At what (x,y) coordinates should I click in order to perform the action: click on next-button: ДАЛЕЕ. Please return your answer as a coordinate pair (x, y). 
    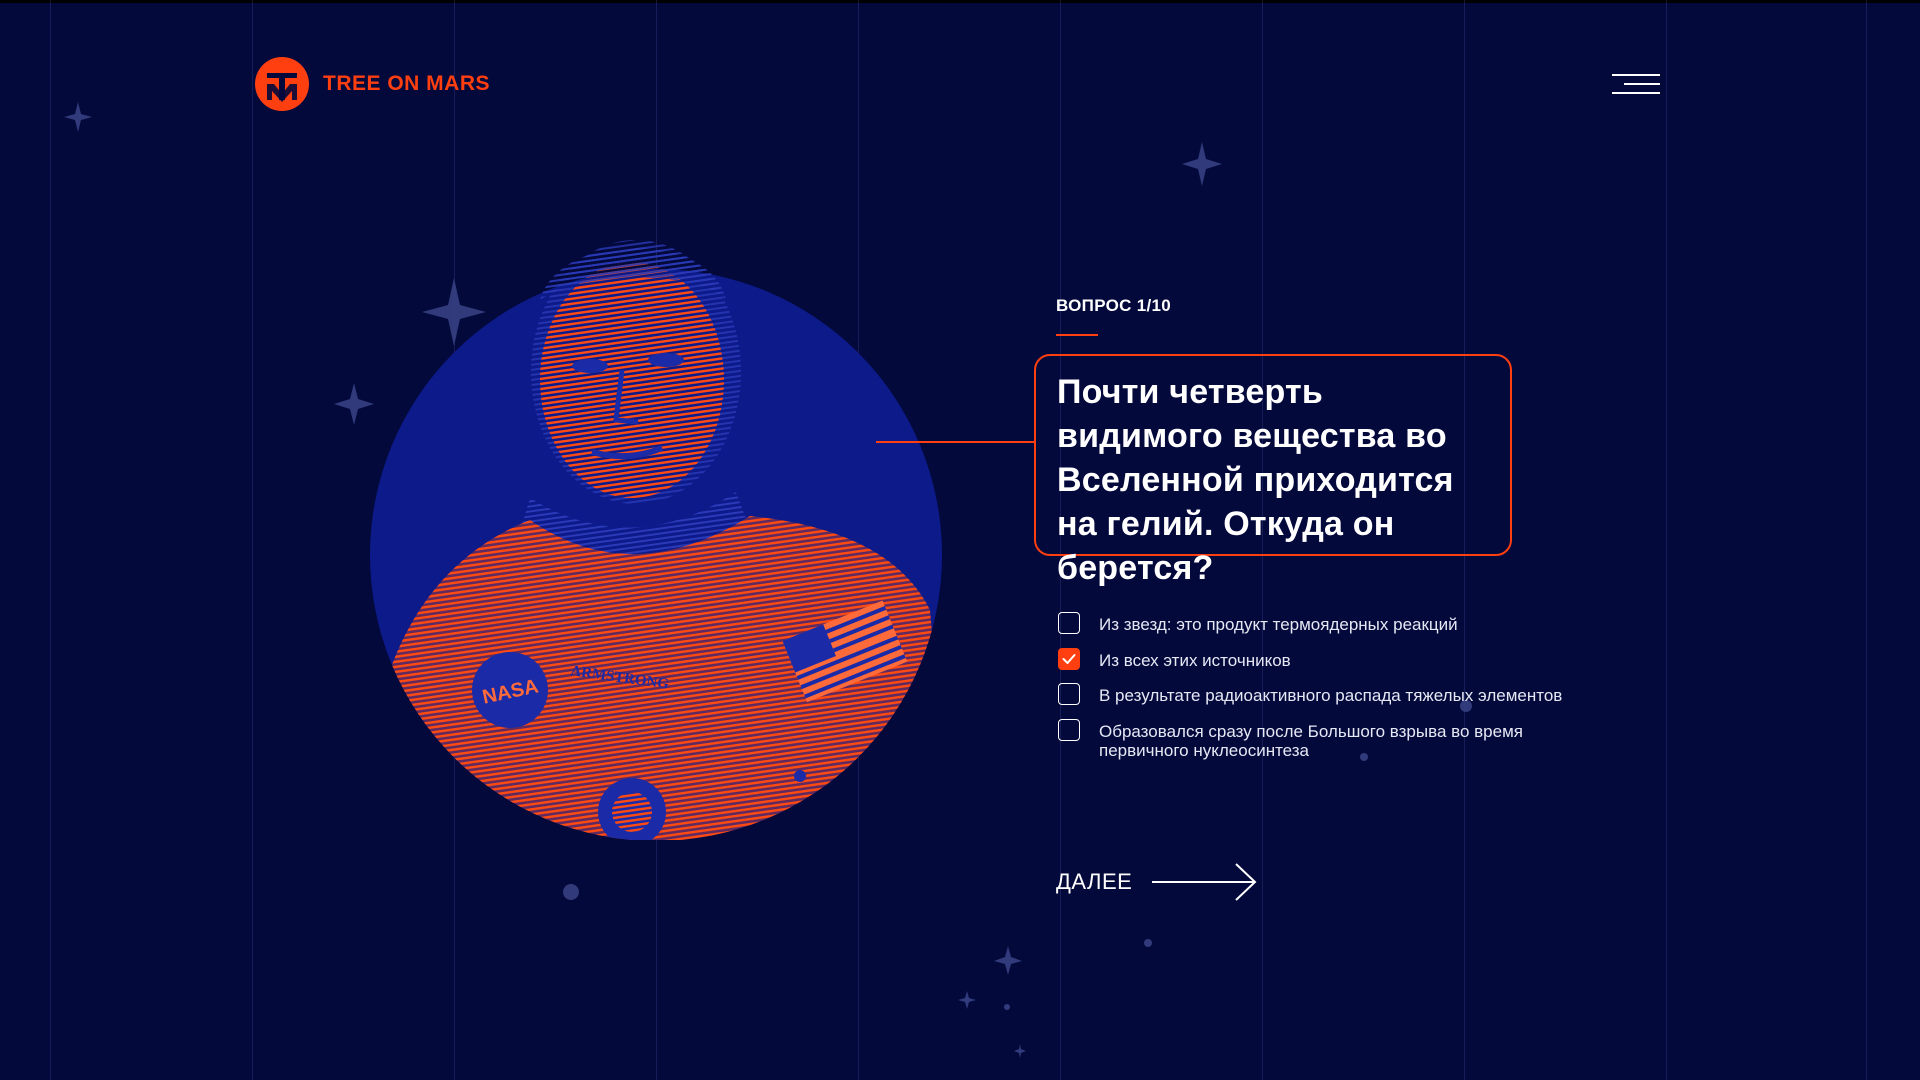
    Looking at the image, I should click on (1157, 882).